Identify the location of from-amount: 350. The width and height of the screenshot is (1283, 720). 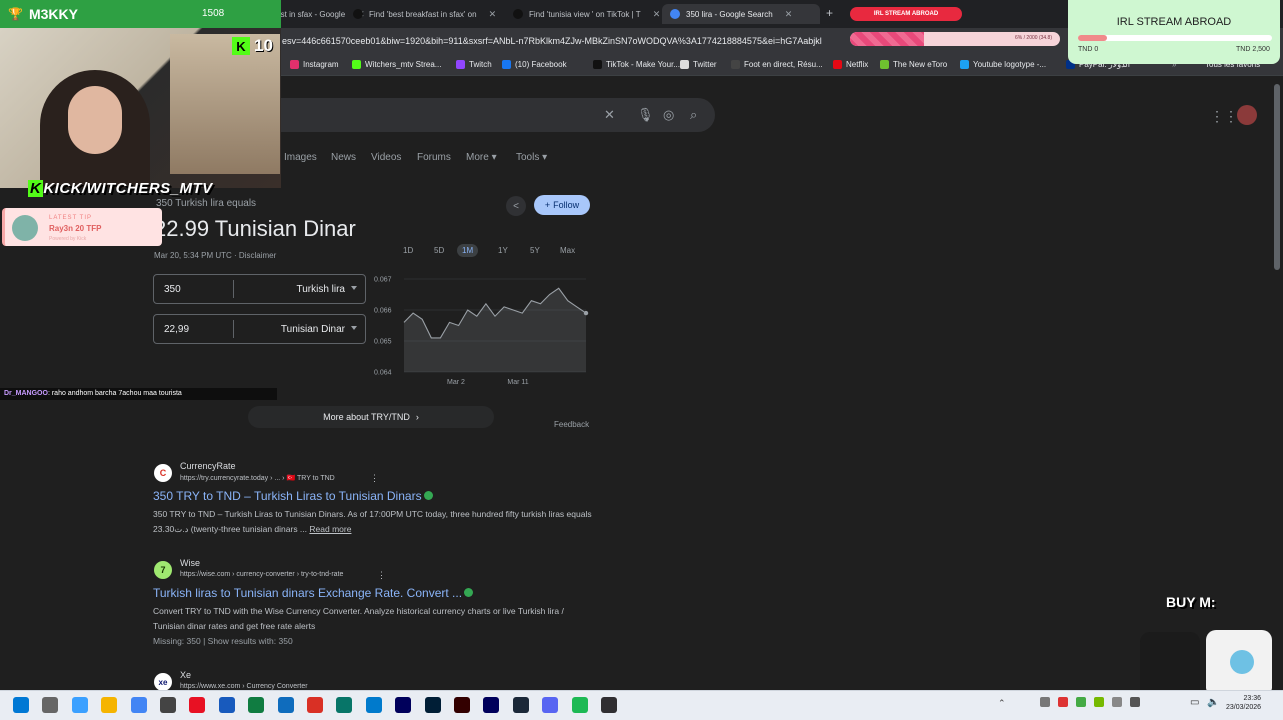
(194, 289).